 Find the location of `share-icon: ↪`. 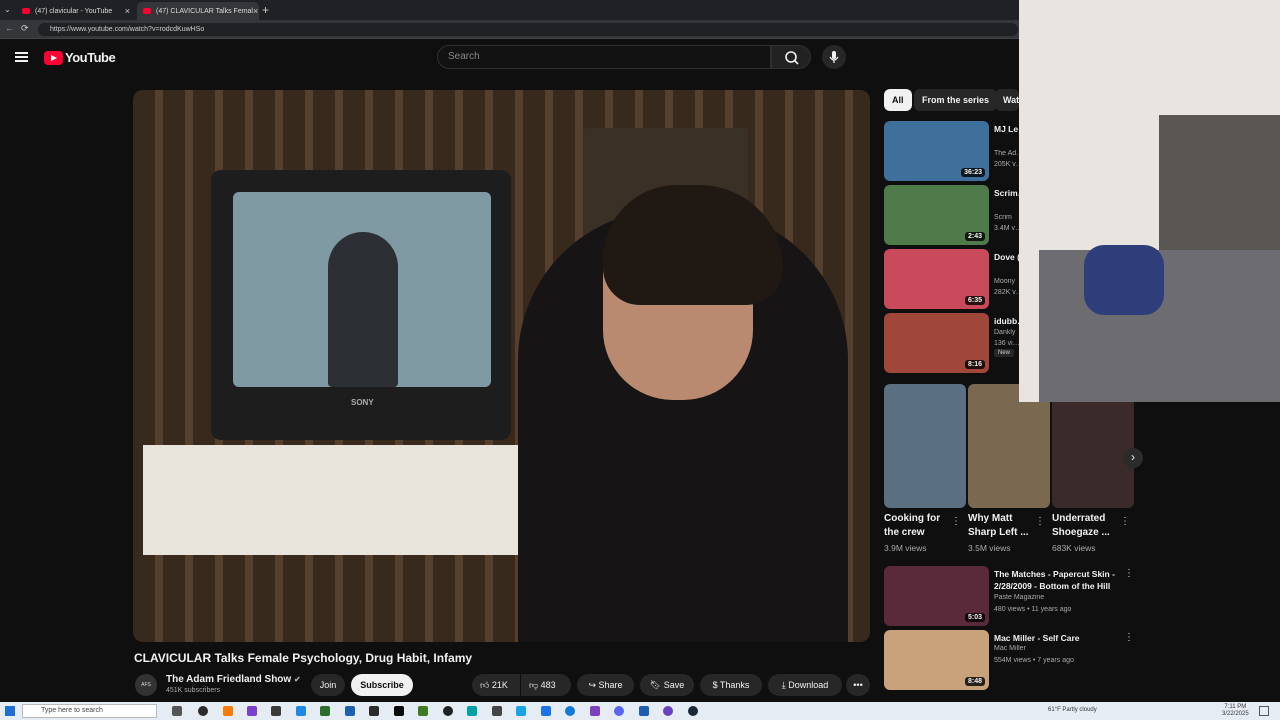

share-icon: ↪ is located at coordinates (592, 685).